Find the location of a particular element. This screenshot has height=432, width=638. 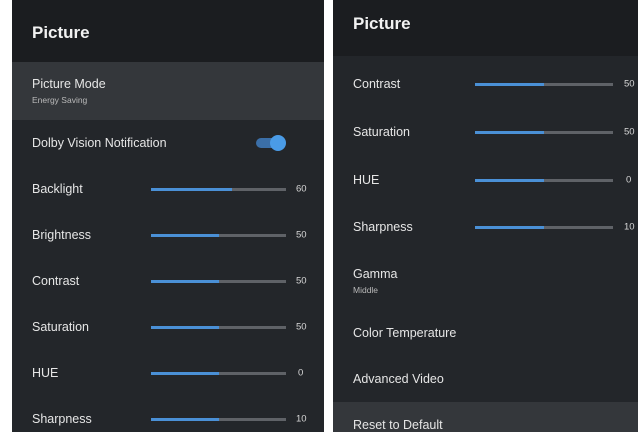

menu-item-picture-mode: Picture Mode Energy Saving is located at coordinates (168, 91).